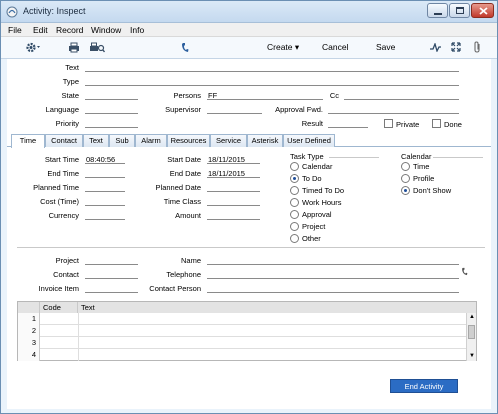  I want to click on menu-file: File, so click(15, 30).